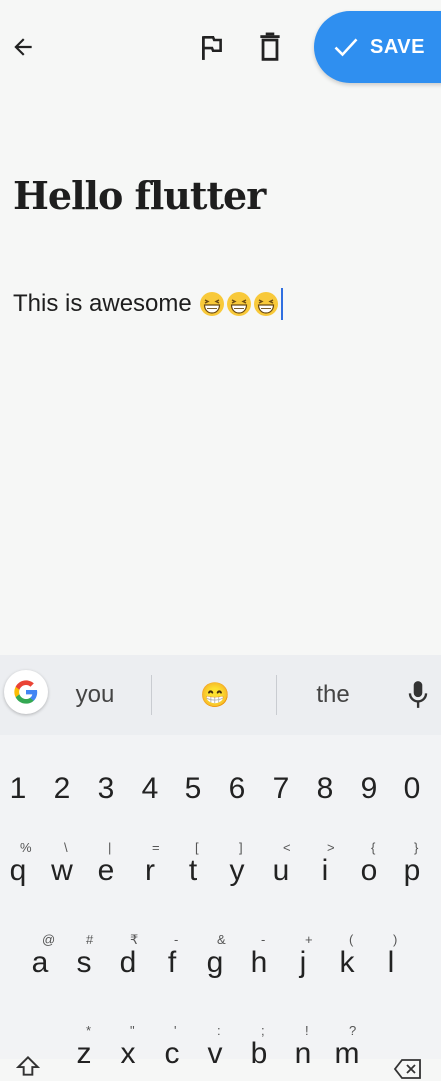  I want to click on key-n: ! n, so click(303, 1045).